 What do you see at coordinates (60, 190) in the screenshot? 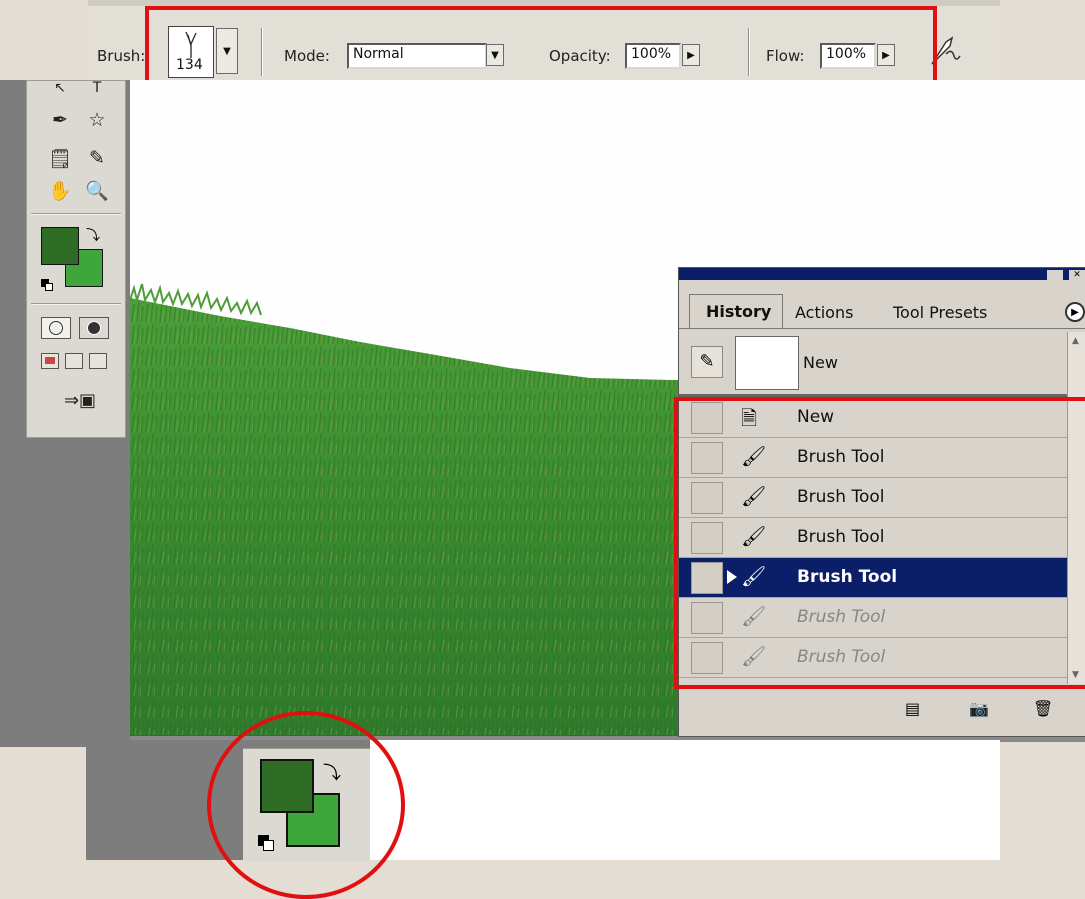
I see `hand-icon: ✋` at bounding box center [60, 190].